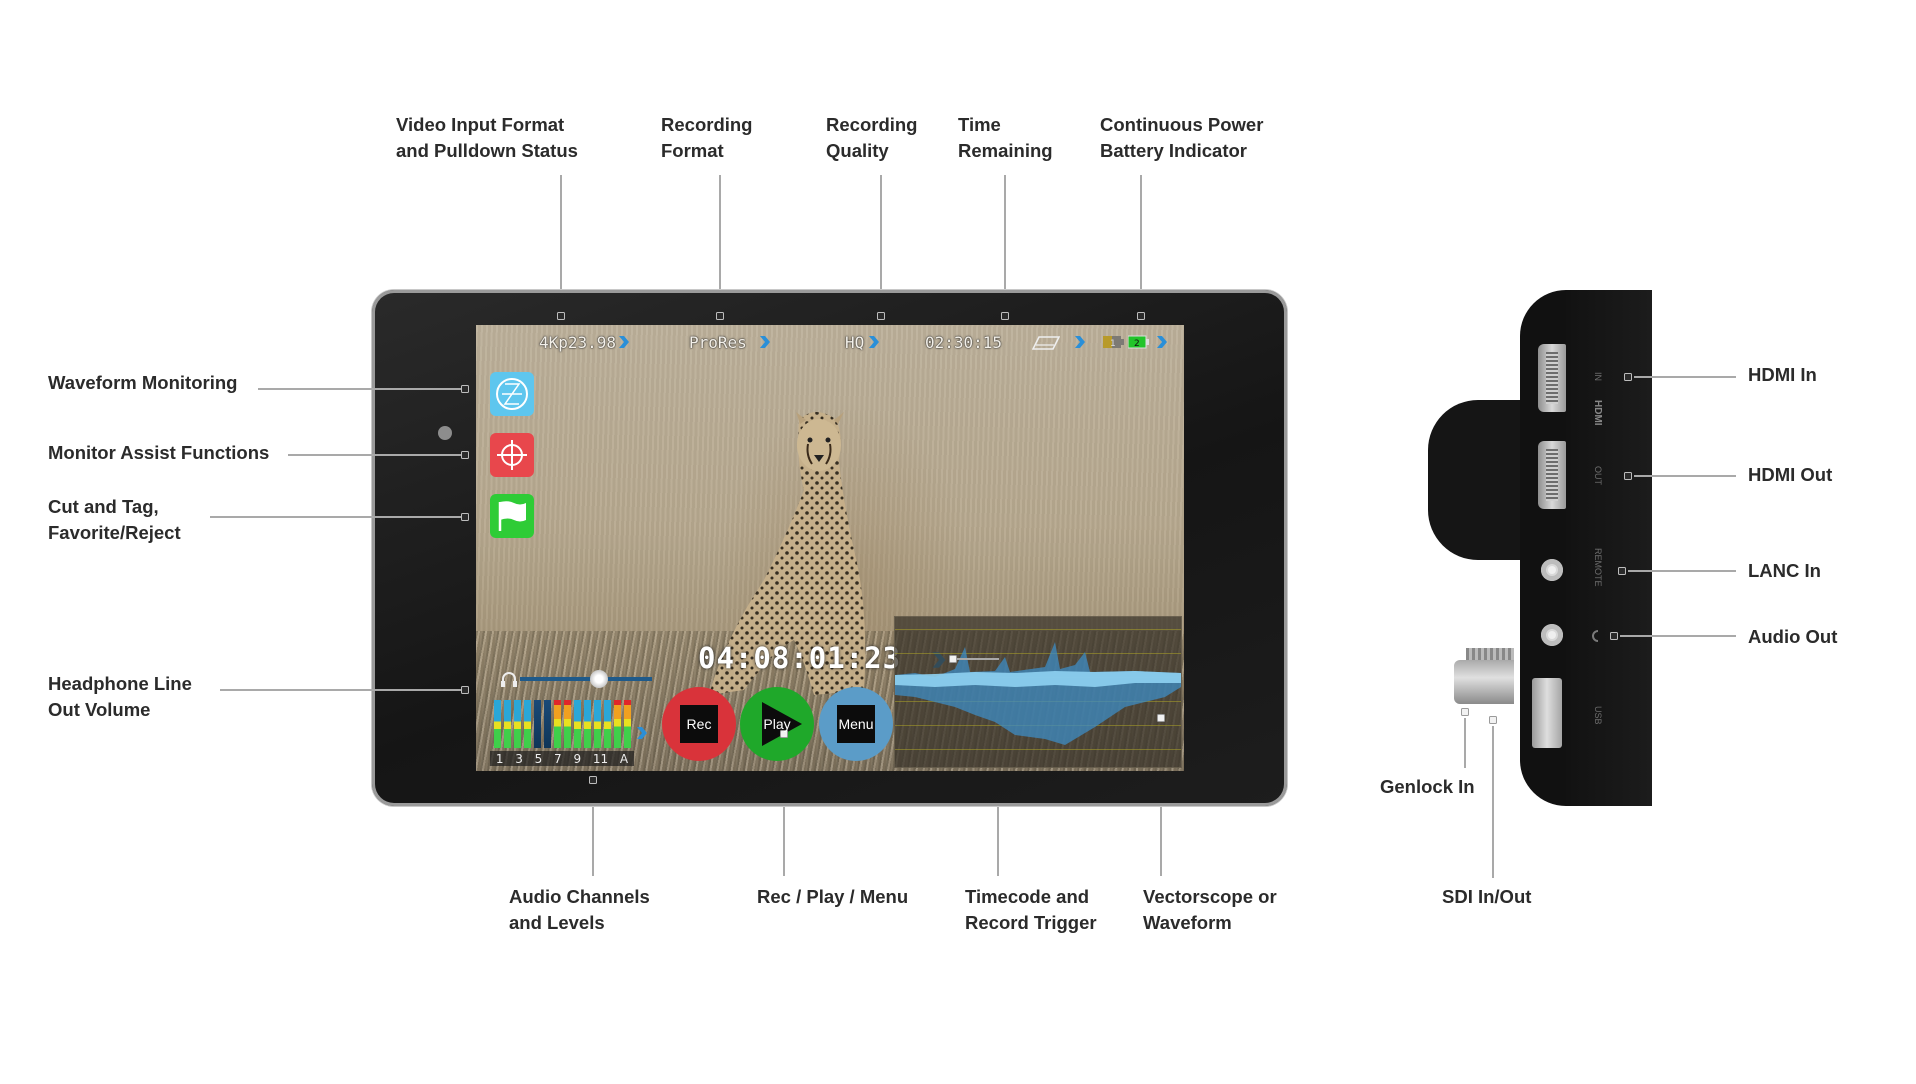  Describe the element at coordinates (1552, 570) in the screenshot. I see `lanc-remote-jack` at that location.